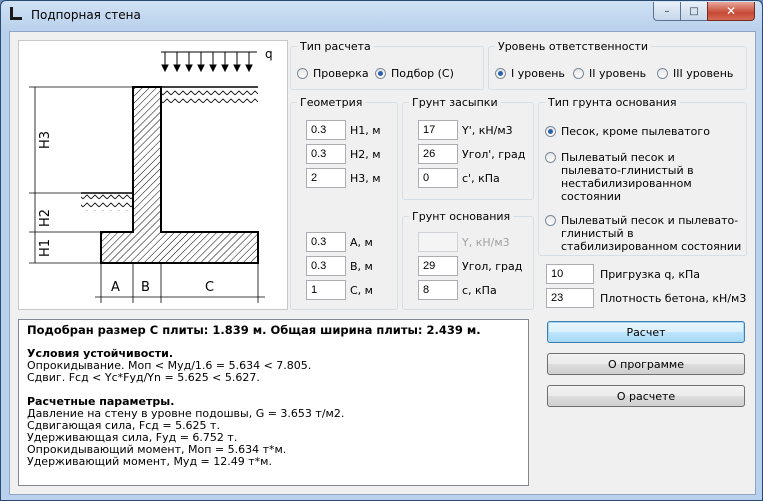 The width and height of the screenshot is (763, 501). Describe the element at coordinates (438, 266) in the screenshot. I see `base-angle-field` at that location.